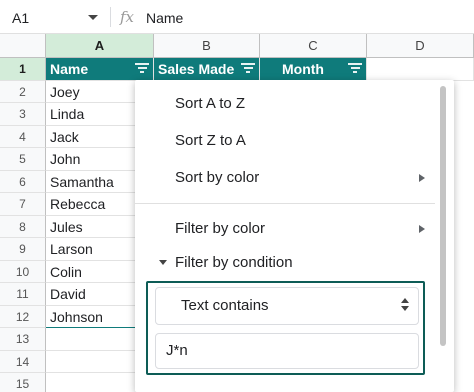  Describe the element at coordinates (100, 46) in the screenshot. I see `column-header-a: A` at that location.